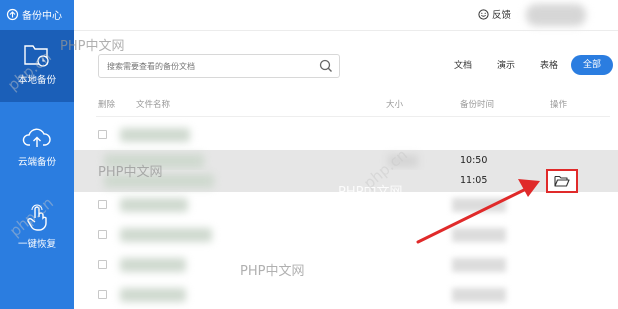 The width and height of the screenshot is (618, 309). What do you see at coordinates (12, 14) in the screenshot?
I see `backup-center-icon` at bounding box center [12, 14].